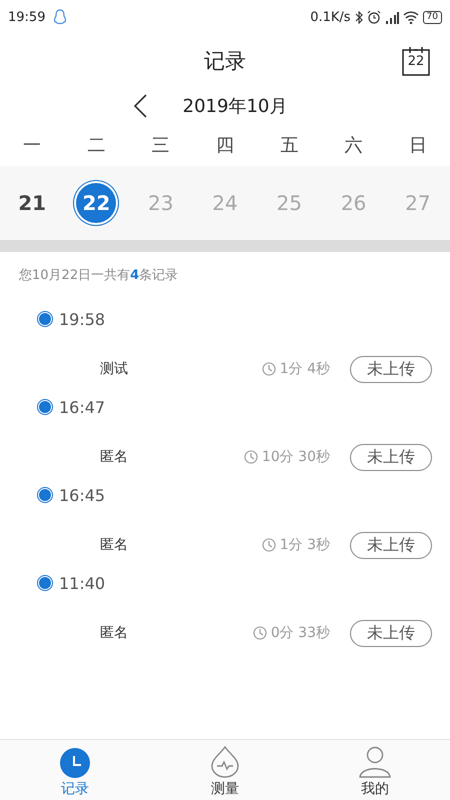  I want to click on record-name: 测试, so click(114, 369).